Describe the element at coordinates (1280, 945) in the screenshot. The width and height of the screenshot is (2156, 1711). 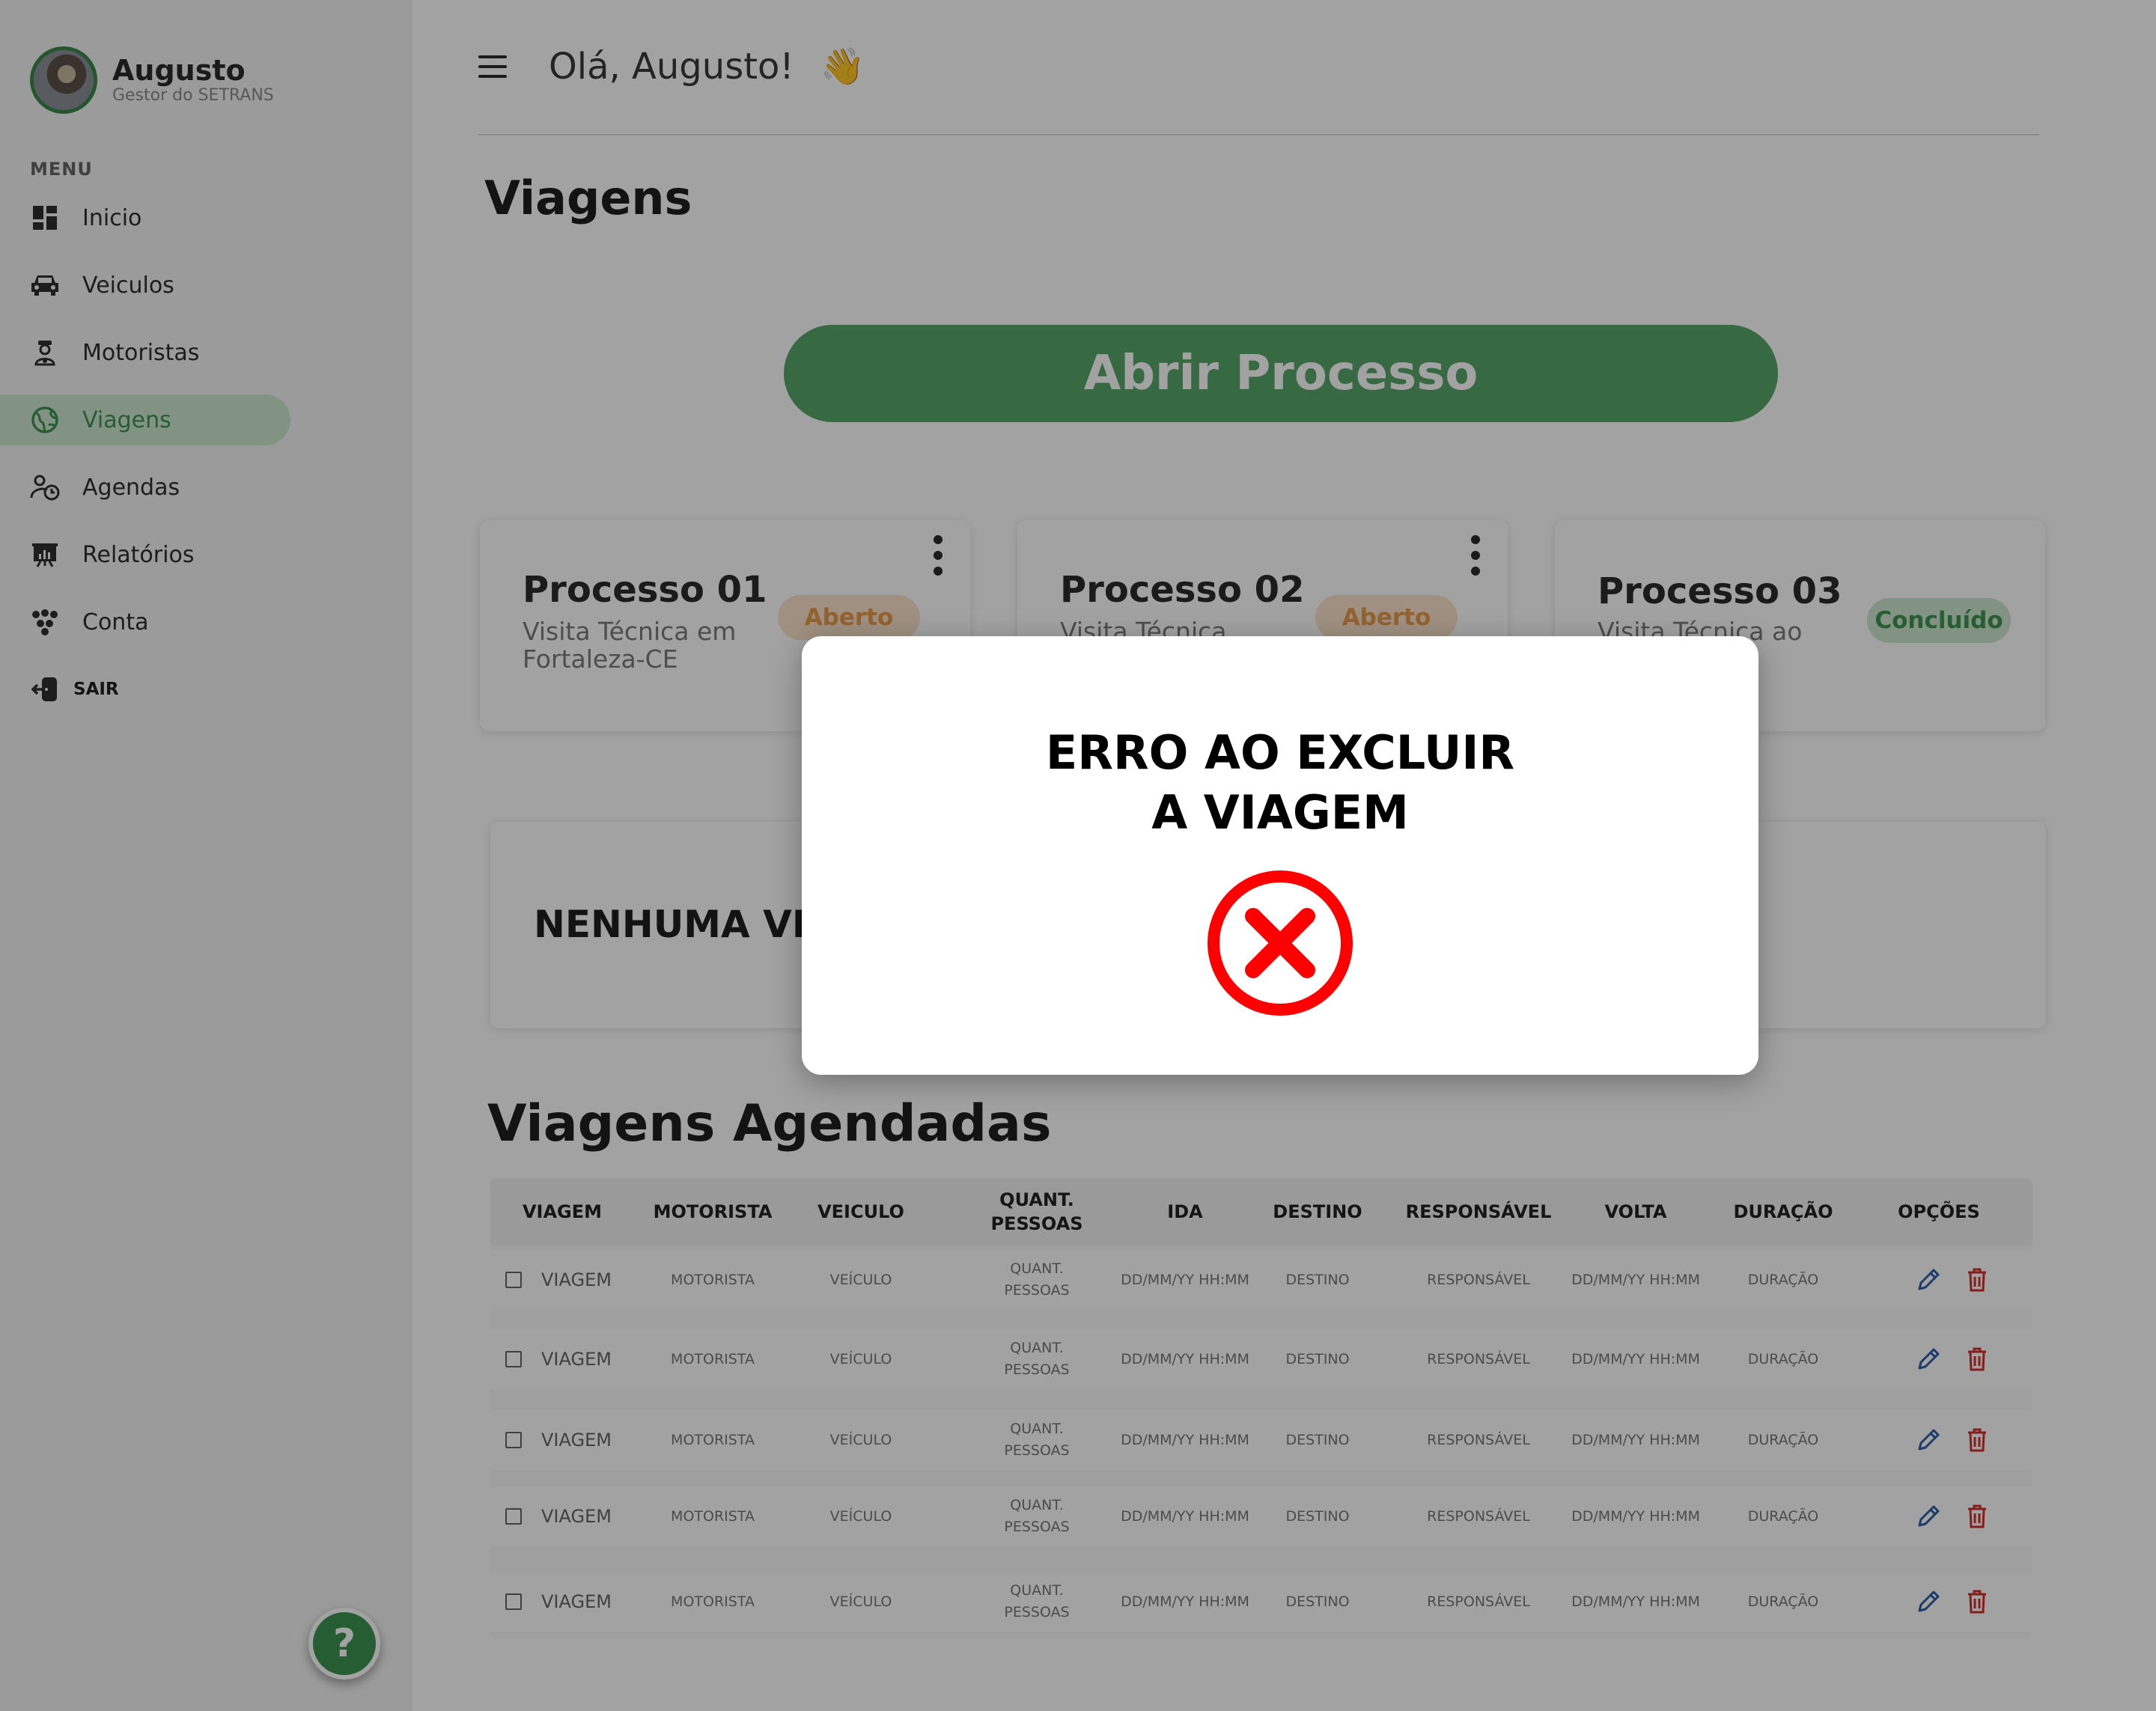
I see `error-x-circle-icon` at that location.